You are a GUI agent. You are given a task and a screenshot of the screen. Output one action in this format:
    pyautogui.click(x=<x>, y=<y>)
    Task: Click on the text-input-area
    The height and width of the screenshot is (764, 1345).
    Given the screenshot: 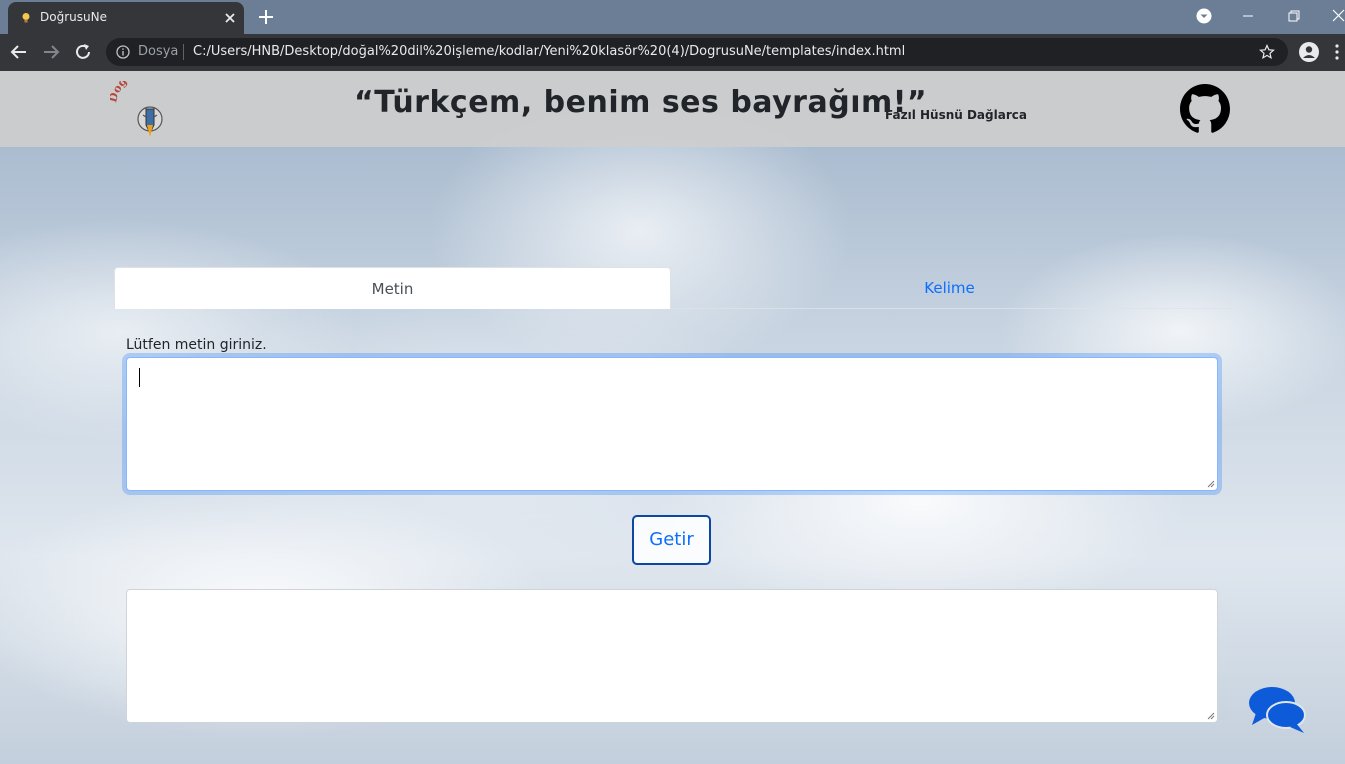 What is the action you would take?
    pyautogui.click(x=672, y=424)
    